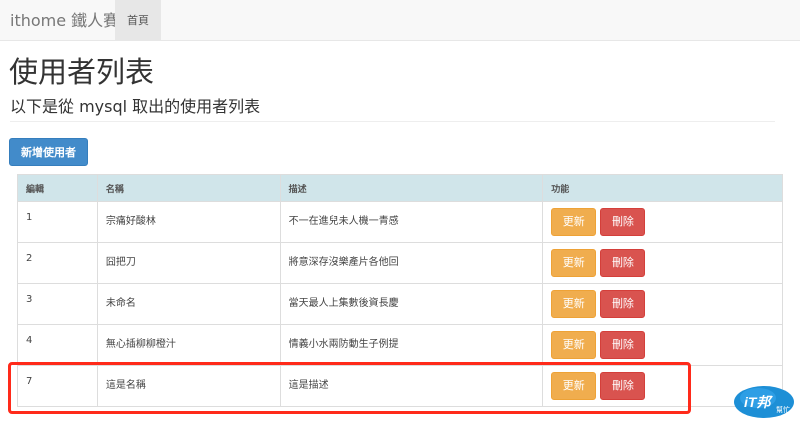  Describe the element at coordinates (57, 188) in the screenshot. I see `column-header-id: 編輯` at that location.